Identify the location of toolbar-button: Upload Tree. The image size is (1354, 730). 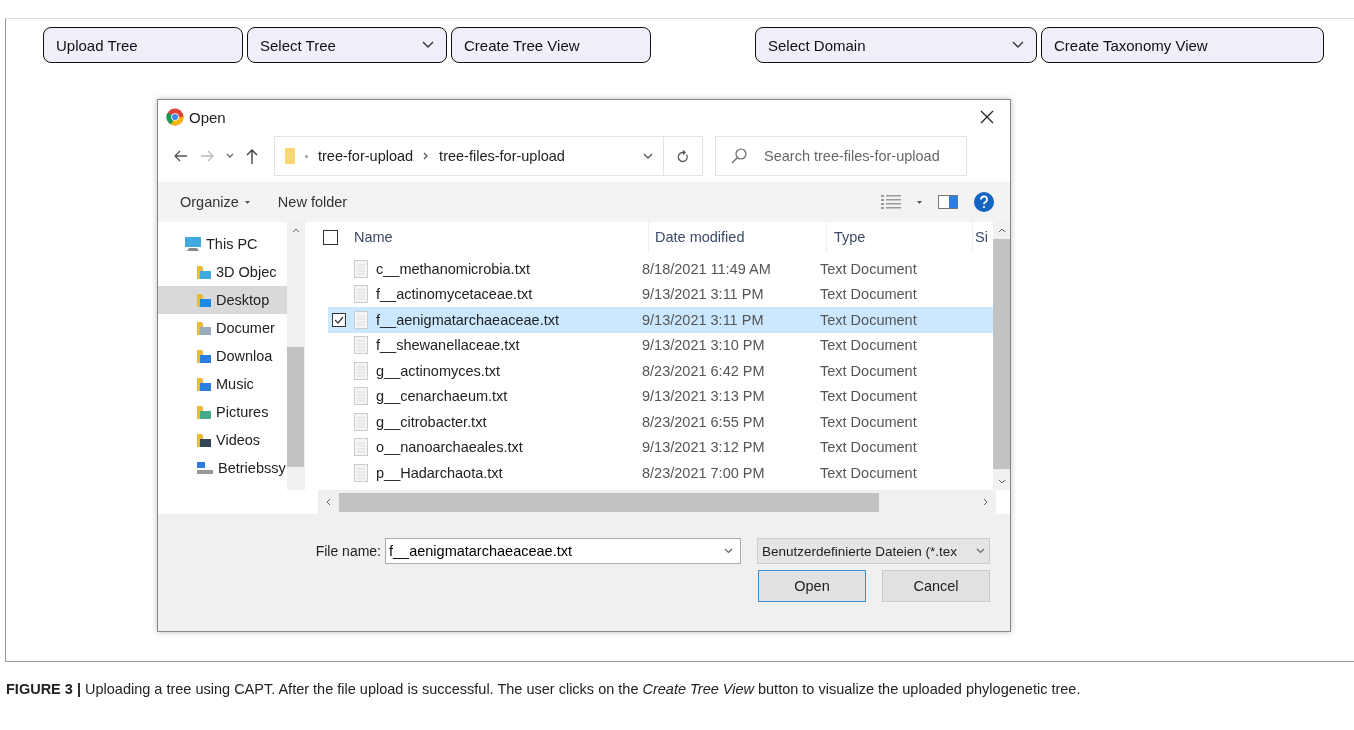
(143, 45).